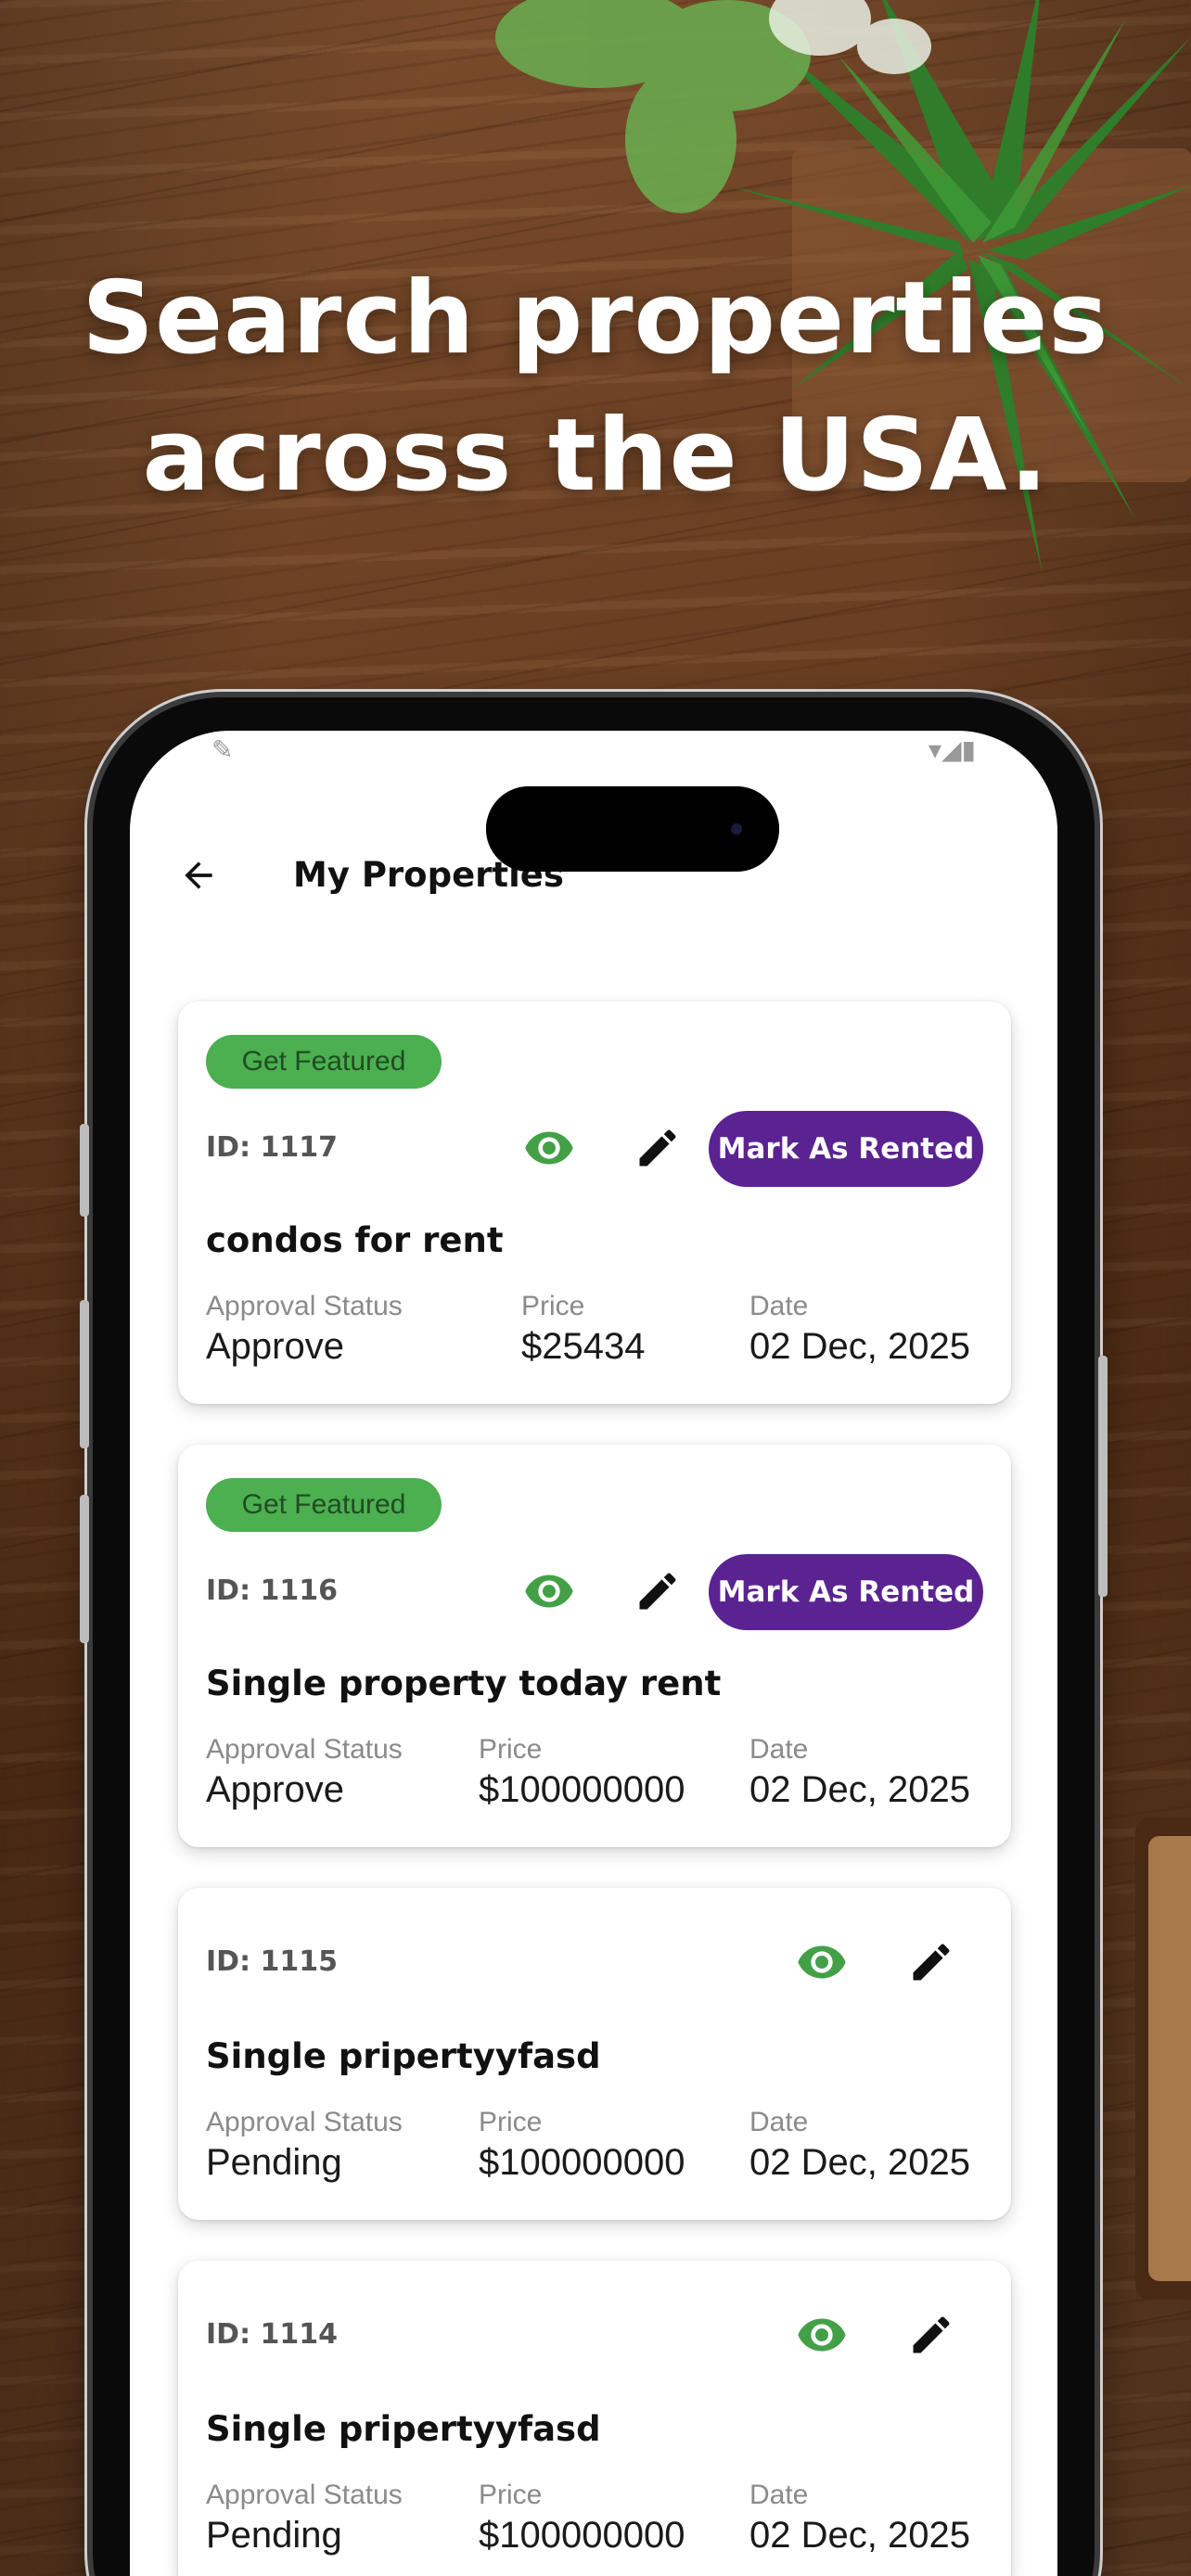 The image size is (1191, 2576). What do you see at coordinates (595, 456) in the screenshot?
I see `headline-line-2: across the USA.` at bounding box center [595, 456].